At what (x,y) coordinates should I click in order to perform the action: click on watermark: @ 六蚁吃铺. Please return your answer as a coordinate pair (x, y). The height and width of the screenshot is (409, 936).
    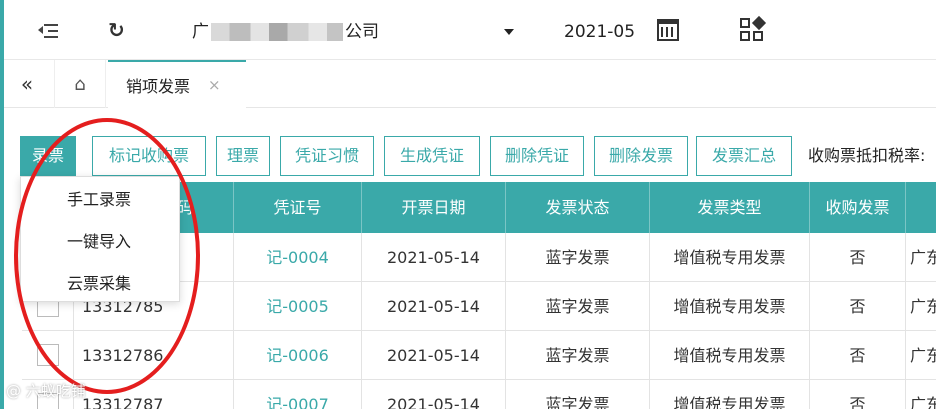
    Looking at the image, I should click on (46, 391).